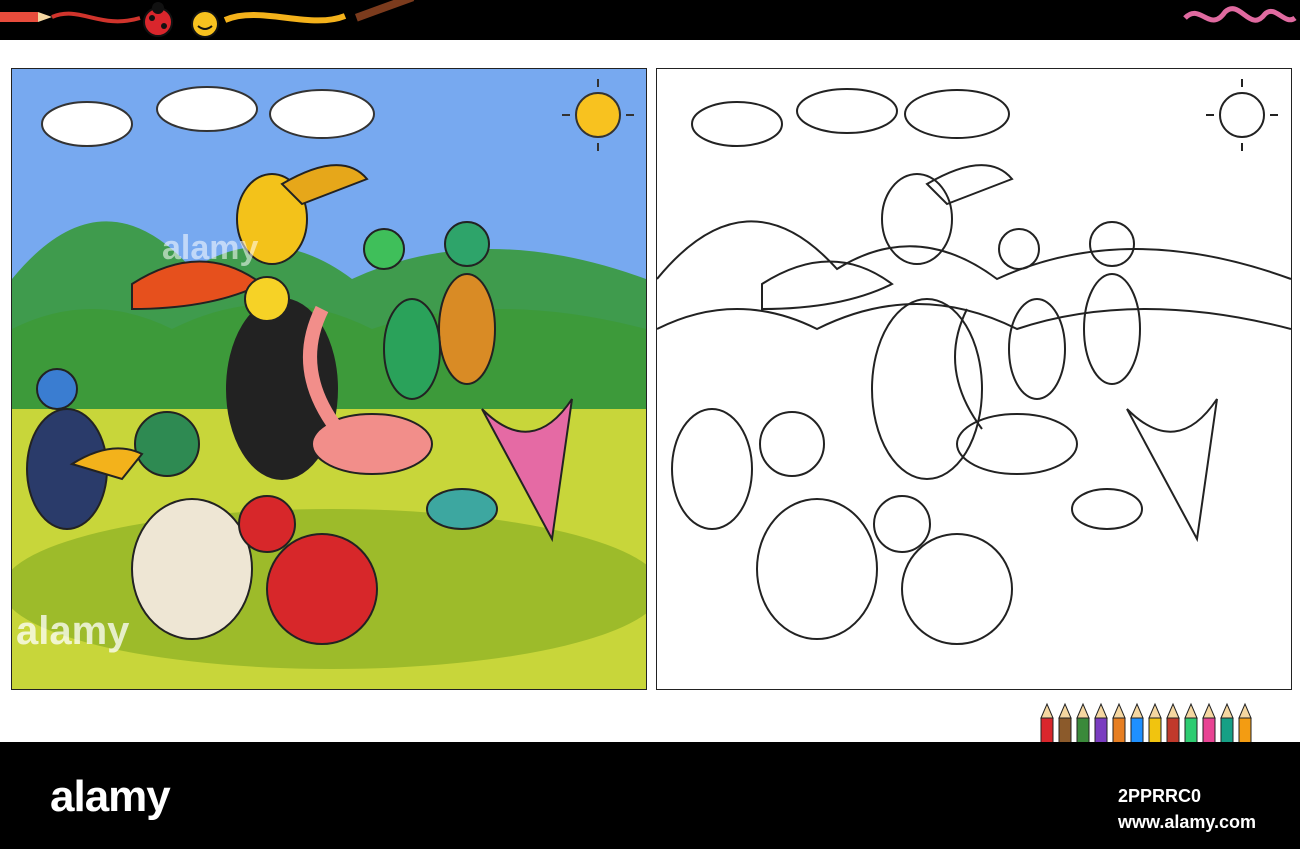  I want to click on panel-watermark-text: alamy, so click(73, 631).